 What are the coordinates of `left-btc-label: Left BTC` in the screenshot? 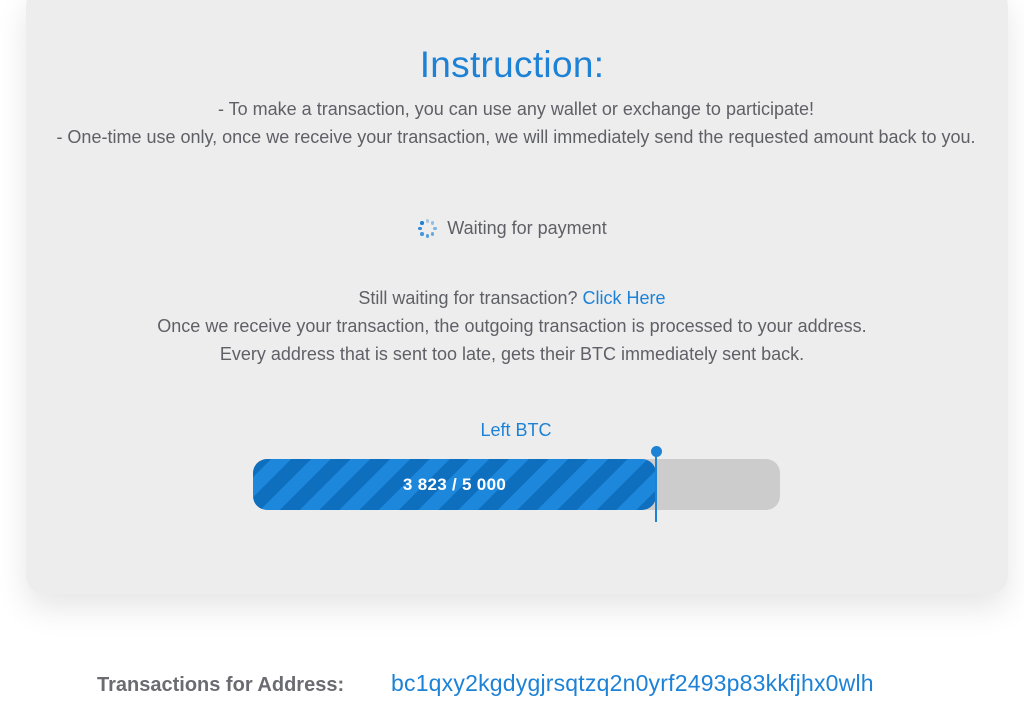 It's located at (516, 430).